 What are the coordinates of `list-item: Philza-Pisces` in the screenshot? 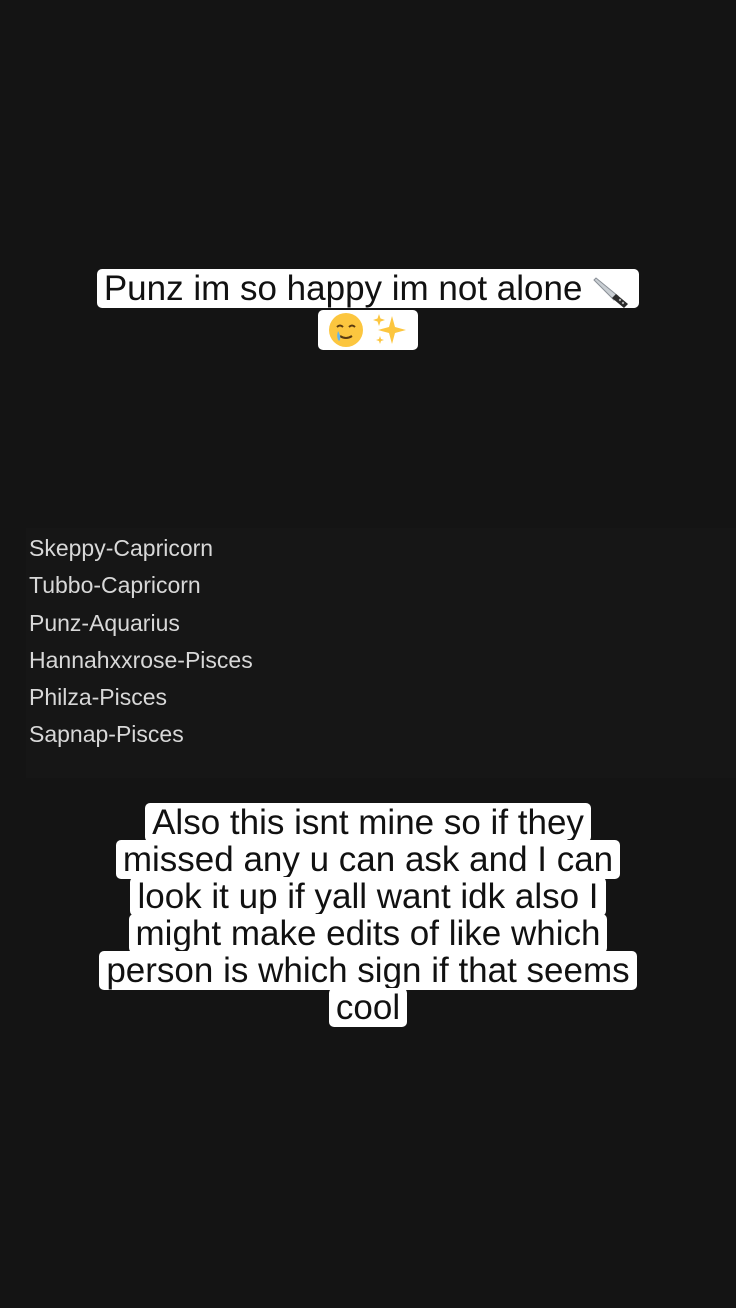 It's located at (98, 697).